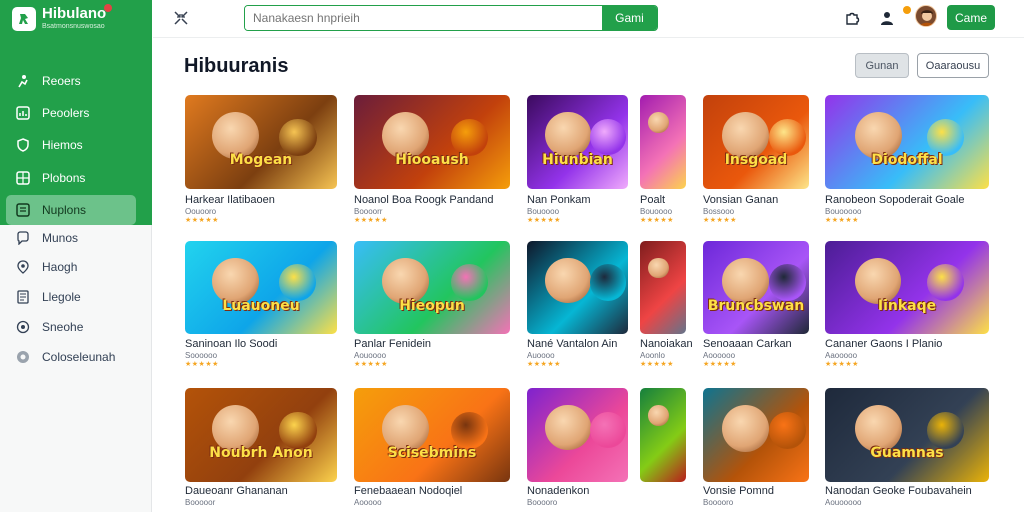 Image resolution: width=1024 pixels, height=512 pixels. Describe the element at coordinates (71, 357) in the screenshot. I see `sidebar-item-coloseleunah: Coloseleunah` at that location.